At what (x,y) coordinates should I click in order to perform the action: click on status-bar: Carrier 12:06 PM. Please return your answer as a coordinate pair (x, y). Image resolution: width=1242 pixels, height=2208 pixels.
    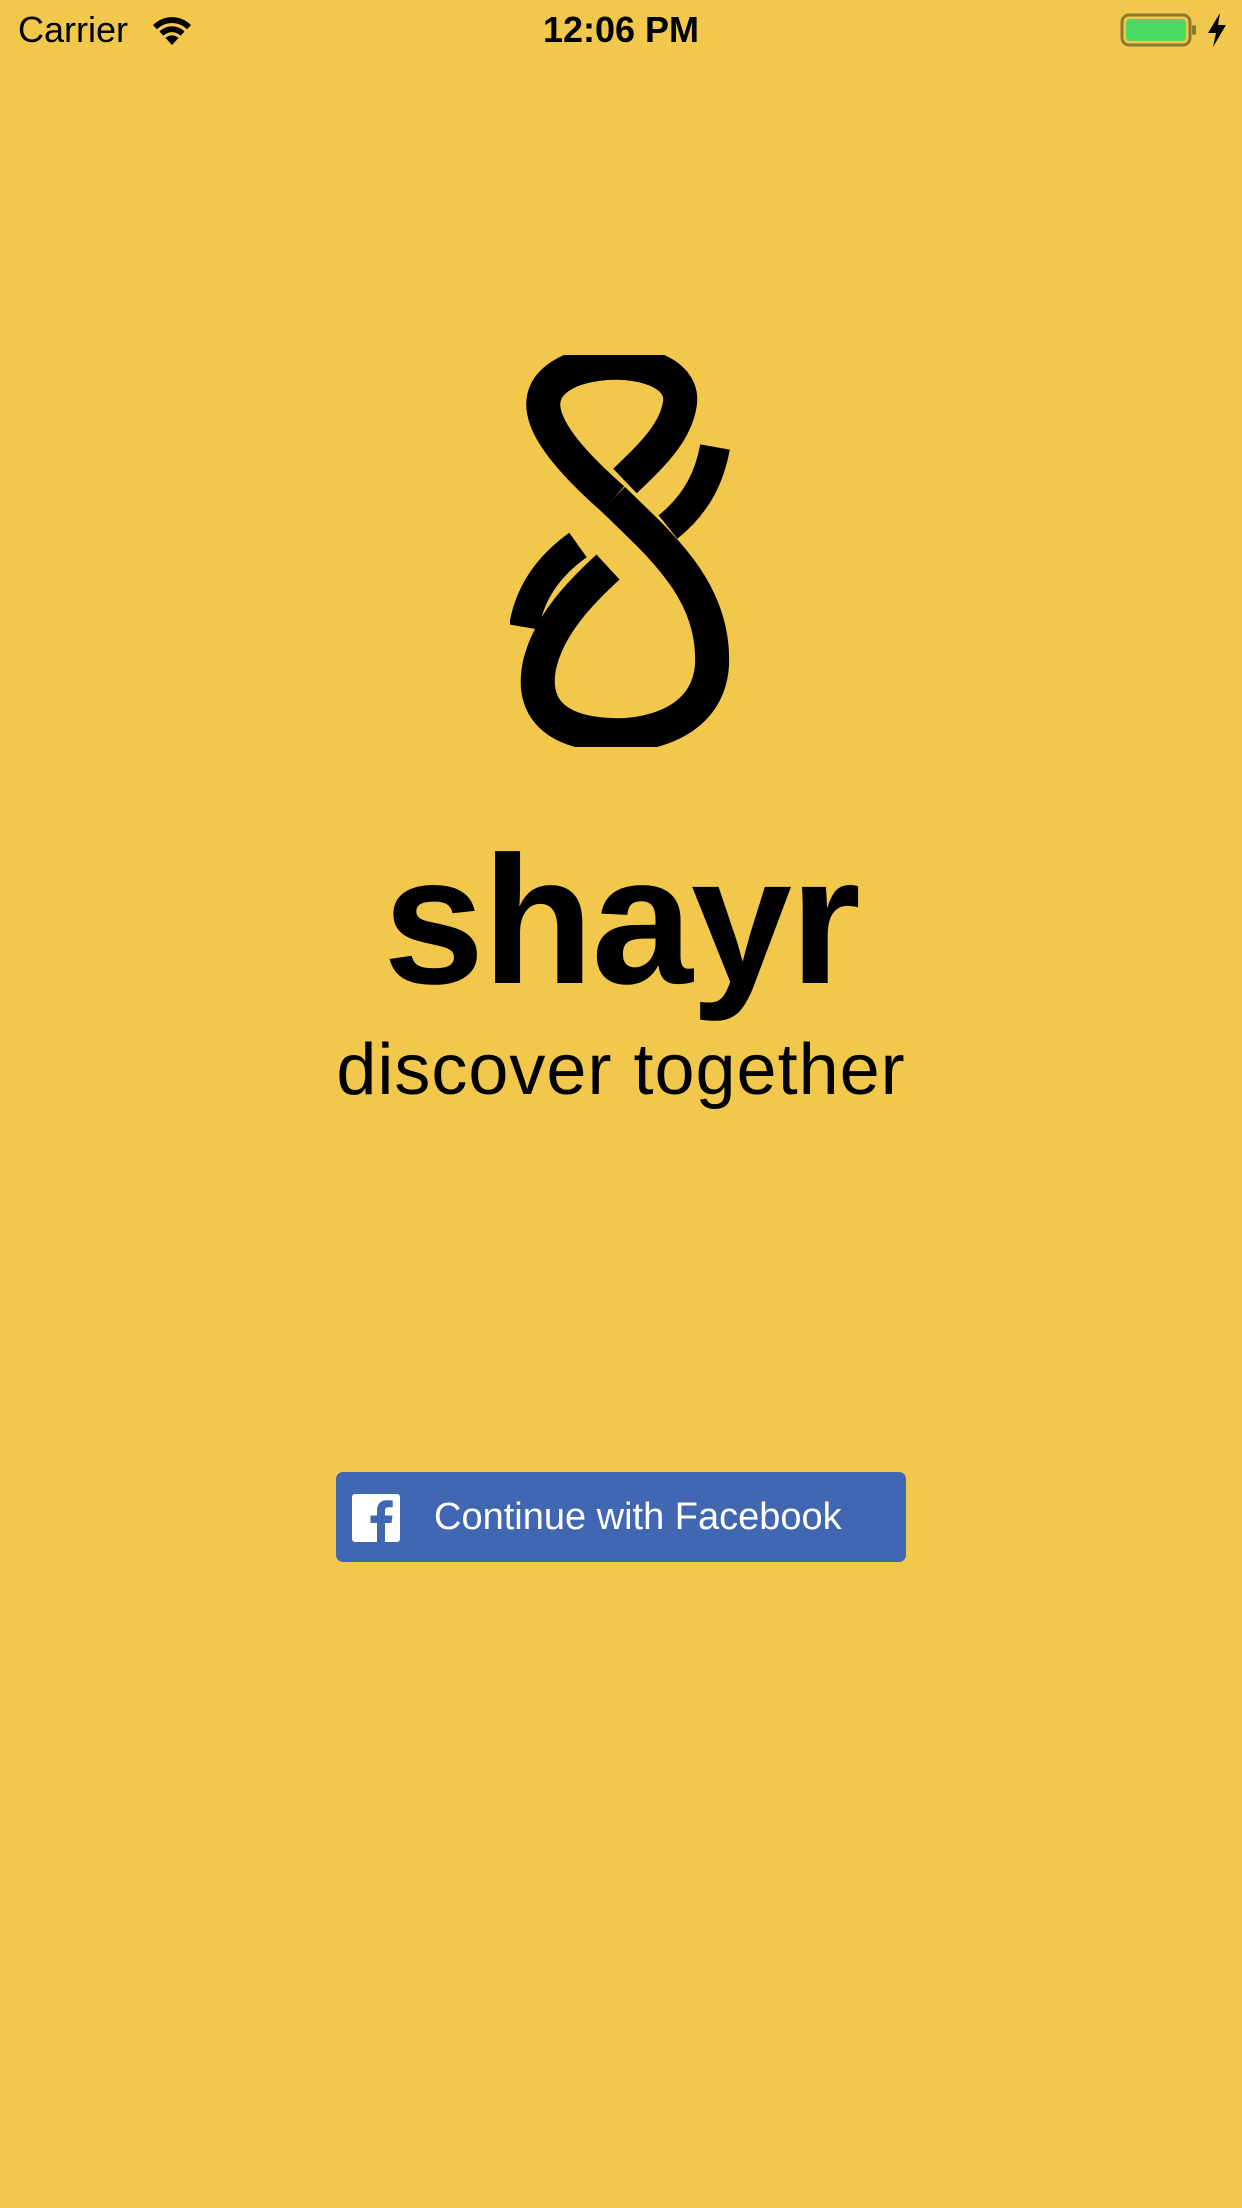
    Looking at the image, I should click on (621, 30).